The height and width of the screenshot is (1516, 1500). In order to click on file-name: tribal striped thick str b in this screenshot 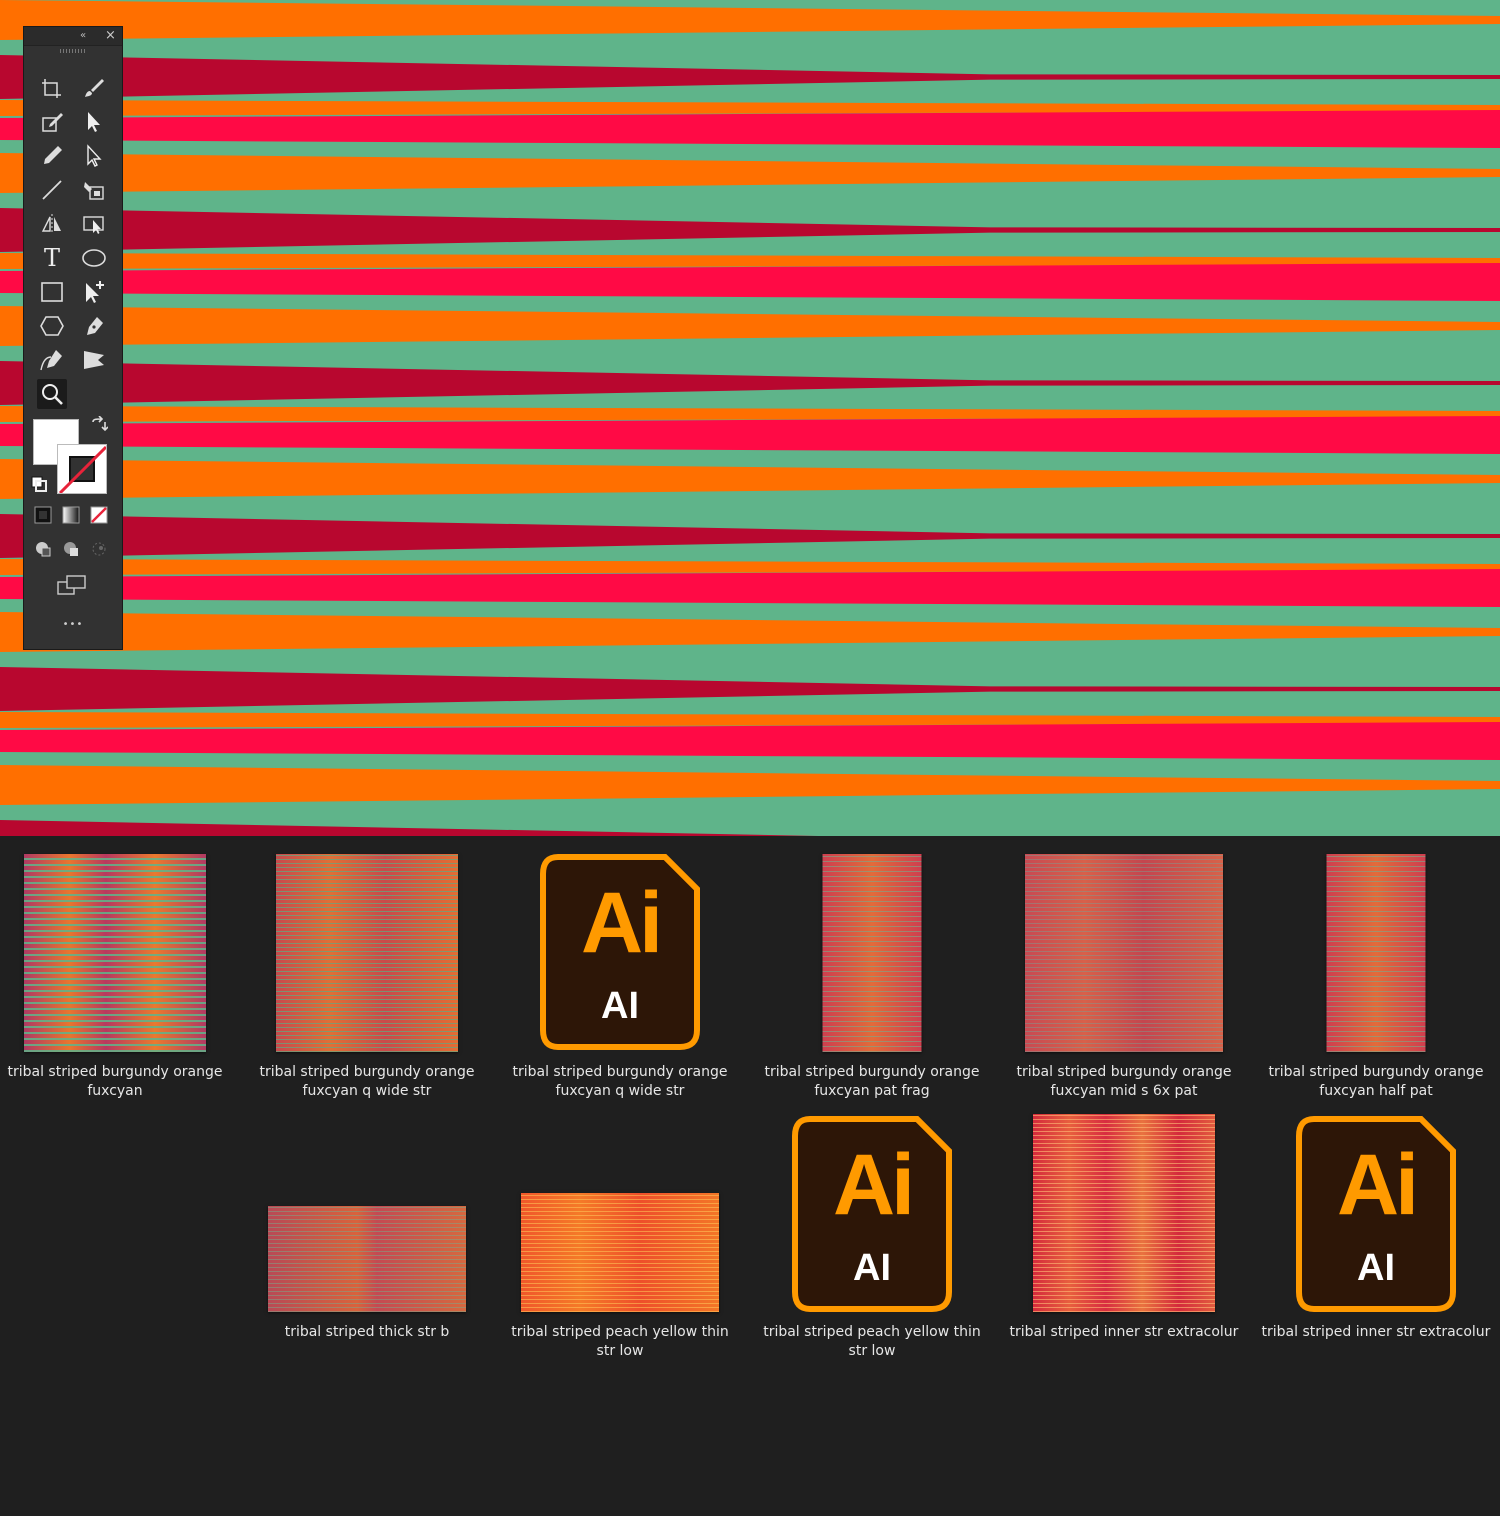, I will do `click(367, 1332)`.